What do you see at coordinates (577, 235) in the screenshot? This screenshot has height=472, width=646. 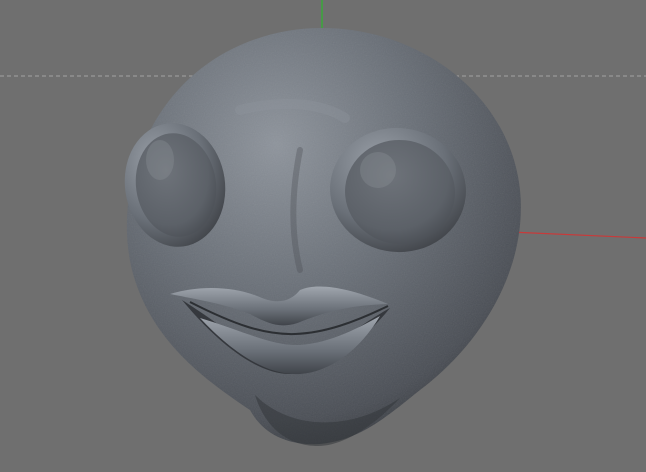 I see `x-axis-line` at bounding box center [577, 235].